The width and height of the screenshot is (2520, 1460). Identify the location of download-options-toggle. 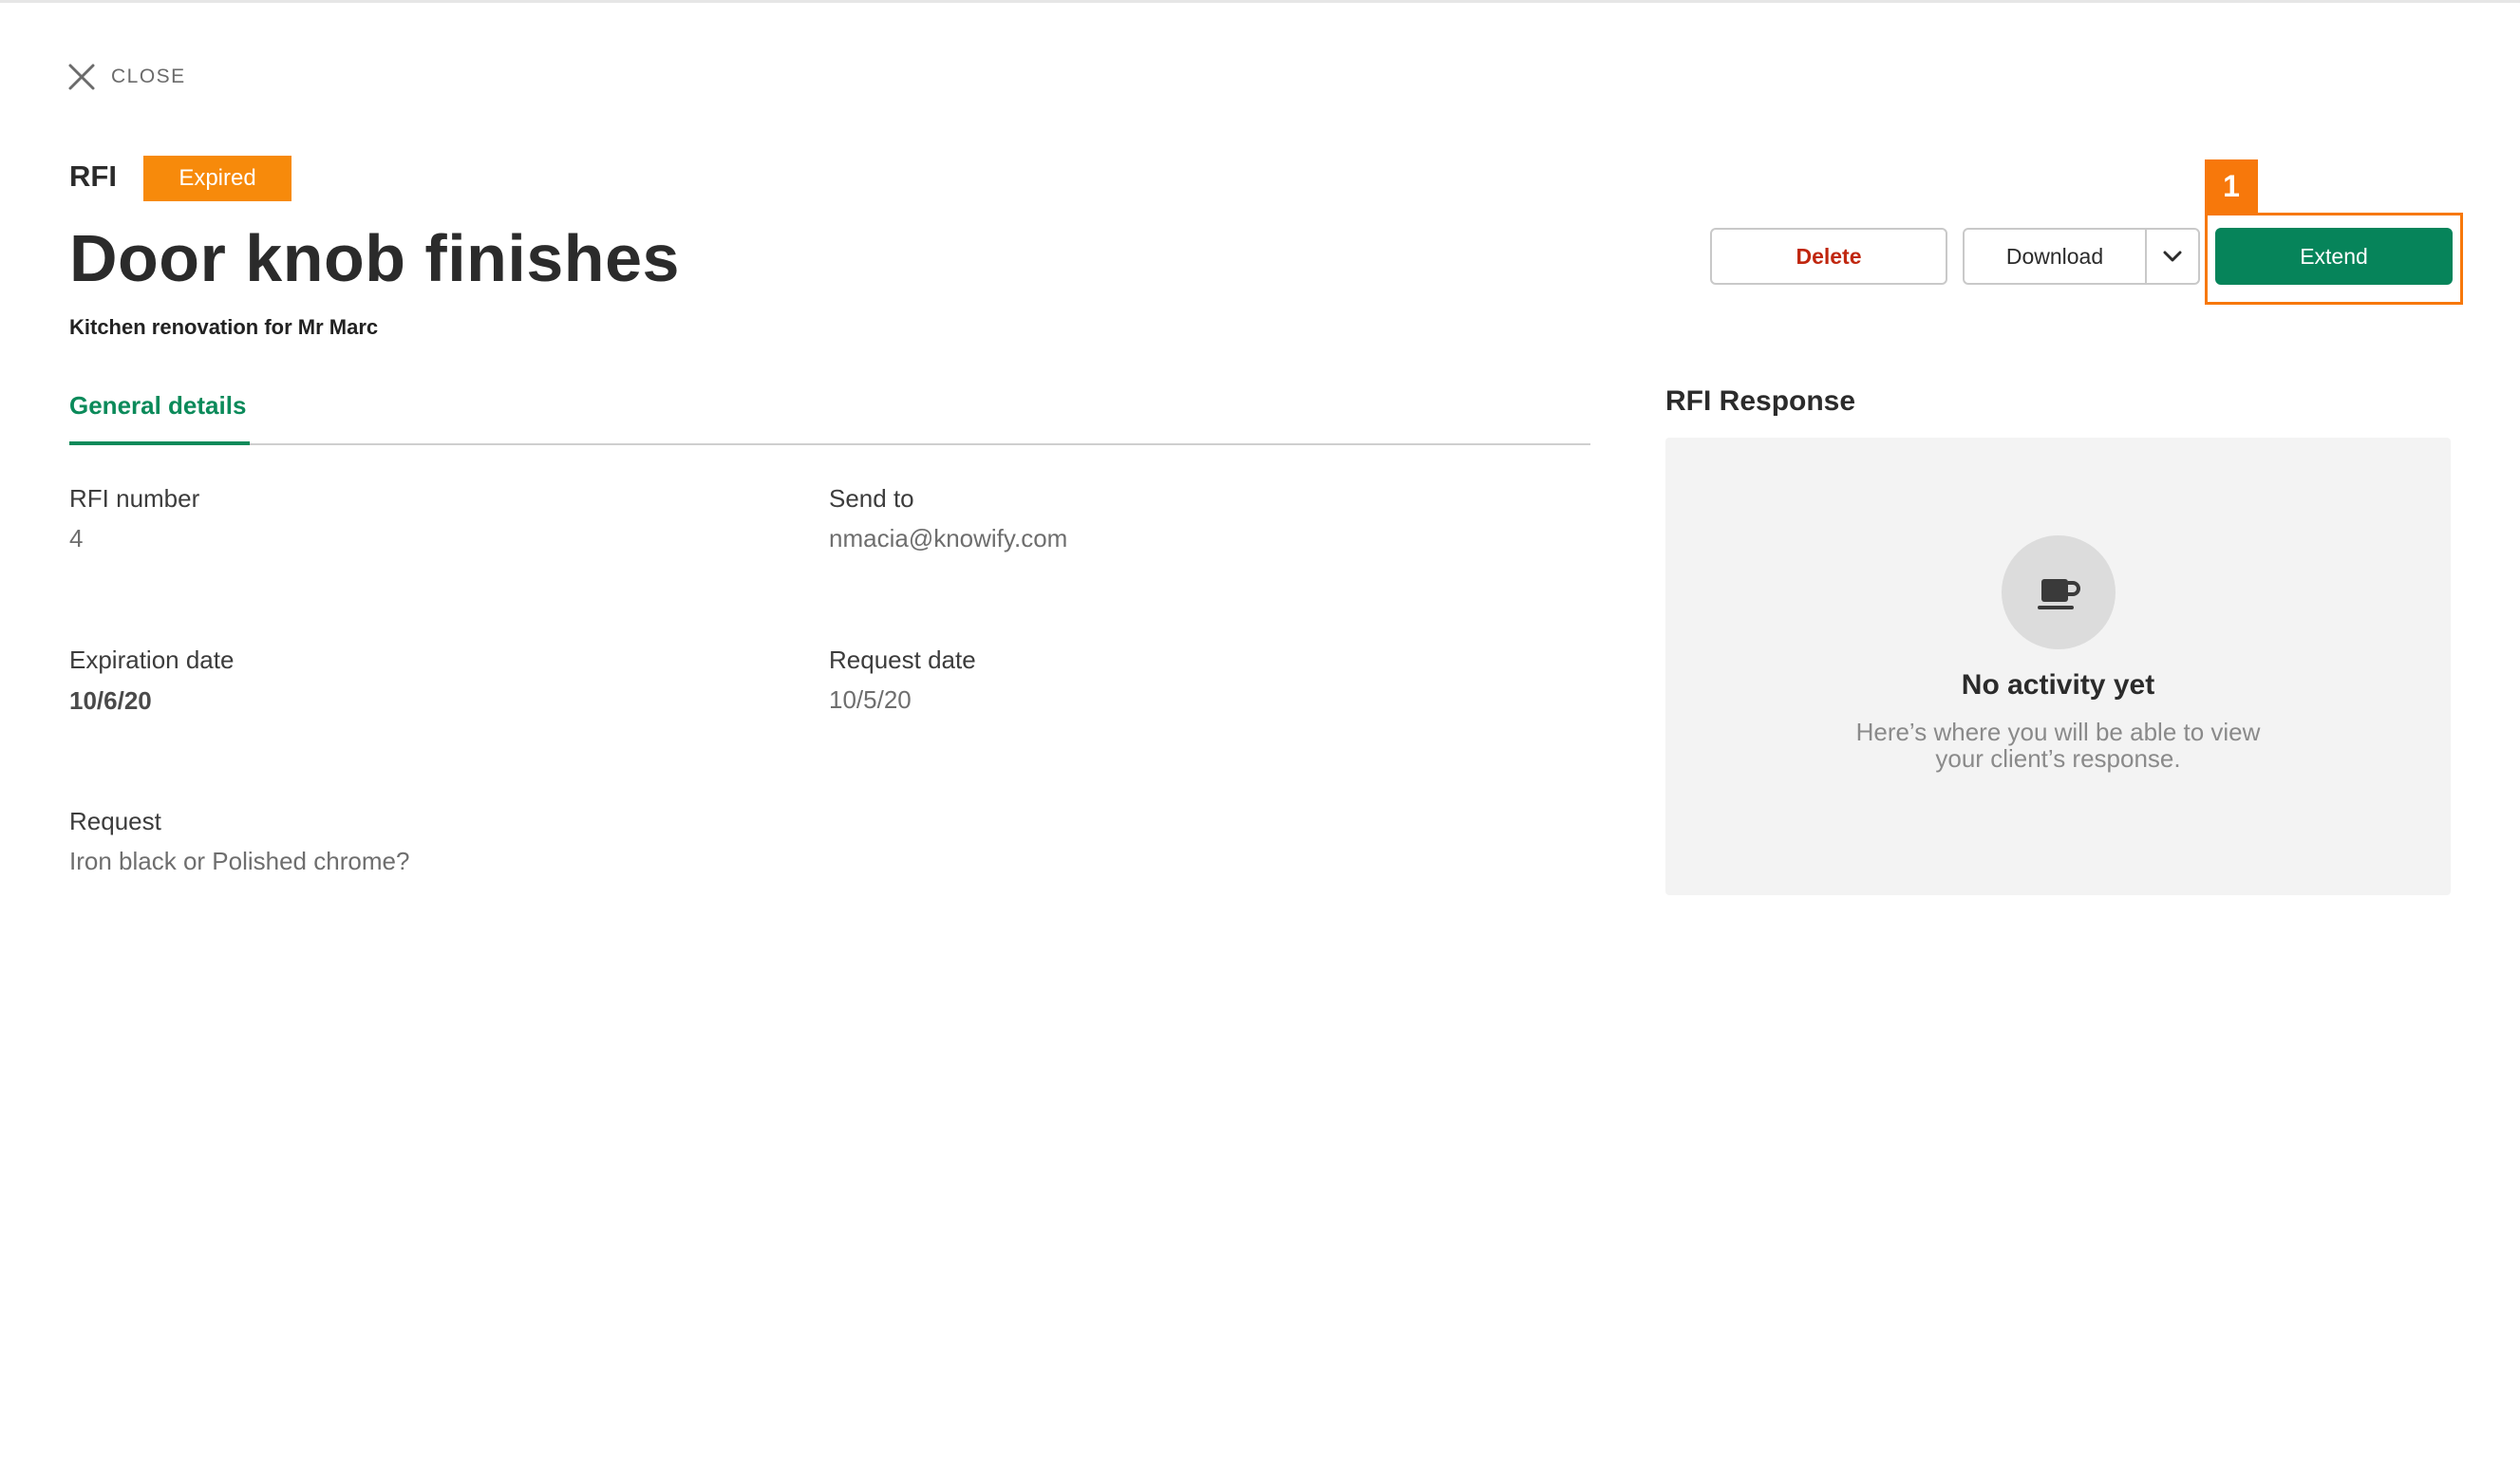
(2171, 256).